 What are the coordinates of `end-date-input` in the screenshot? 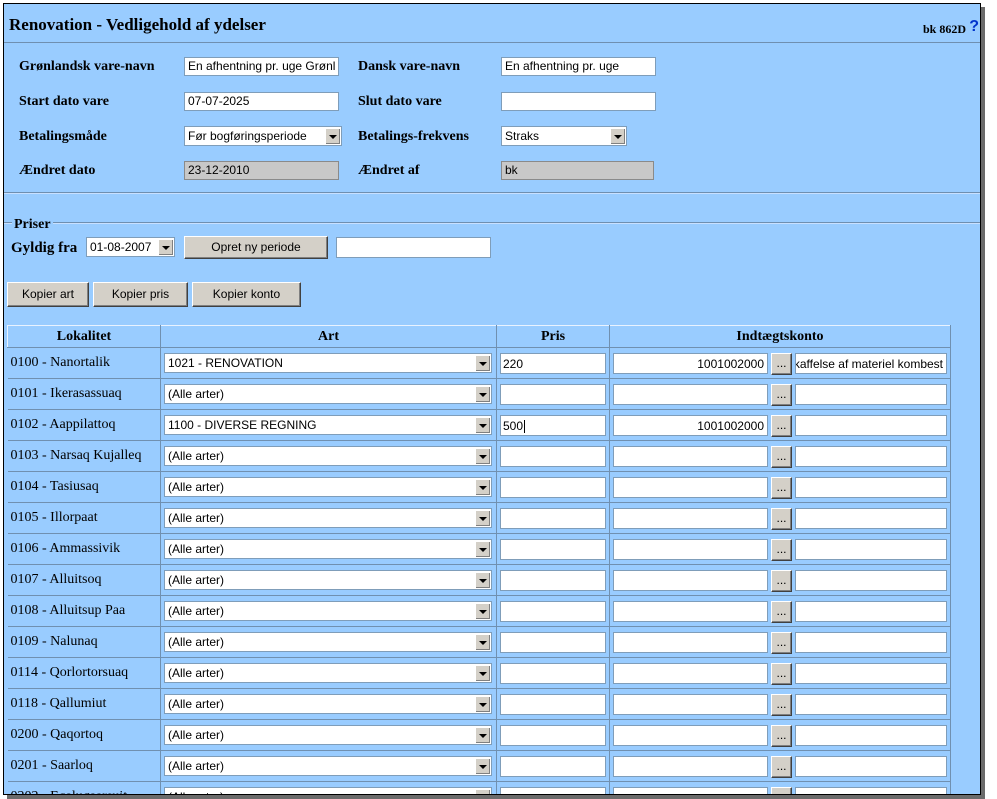 It's located at (578, 101).